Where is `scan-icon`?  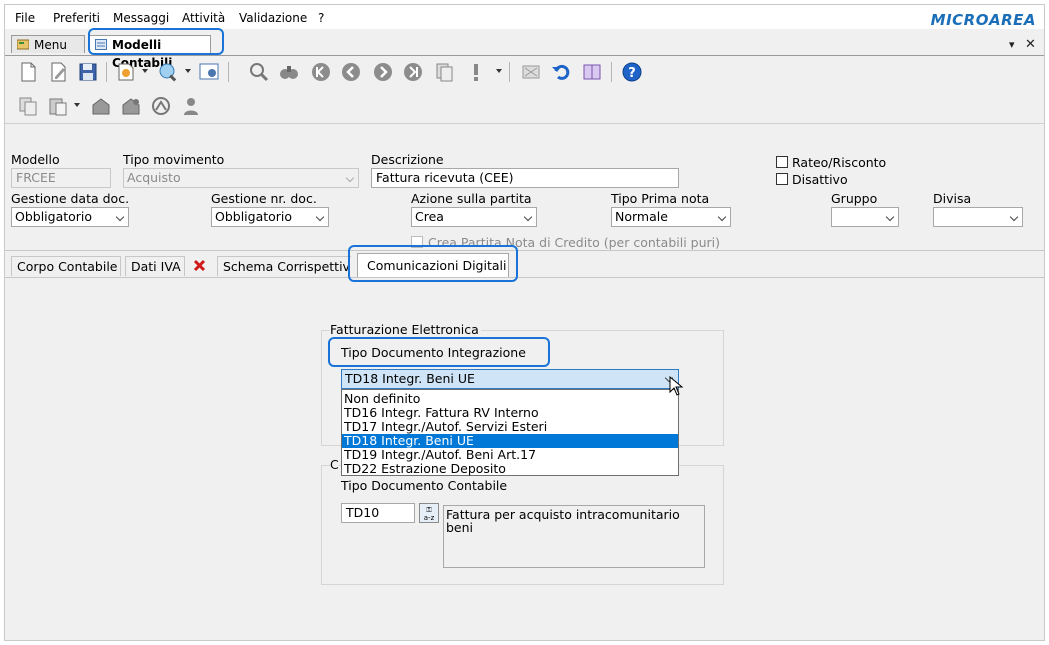 scan-icon is located at coordinates (161, 106).